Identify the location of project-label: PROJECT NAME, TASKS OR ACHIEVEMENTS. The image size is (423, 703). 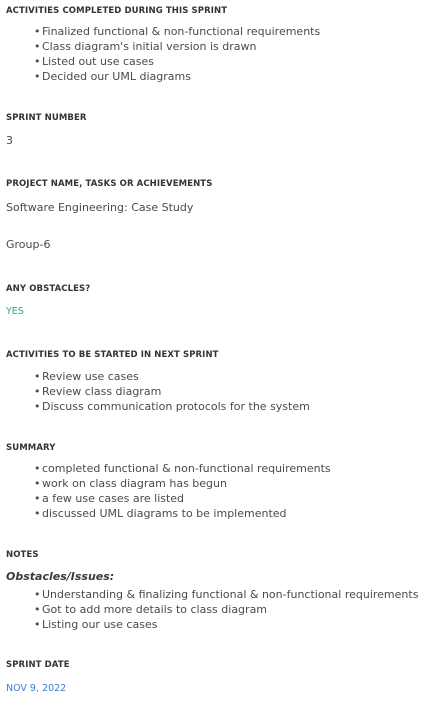
(109, 184).